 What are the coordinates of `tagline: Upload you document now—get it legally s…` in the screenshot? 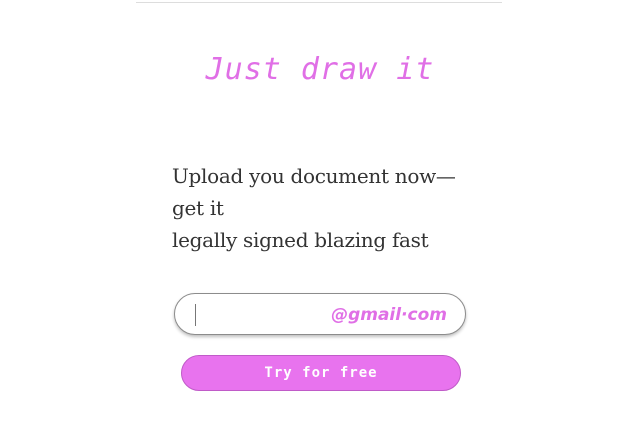 It's located at (327, 208).